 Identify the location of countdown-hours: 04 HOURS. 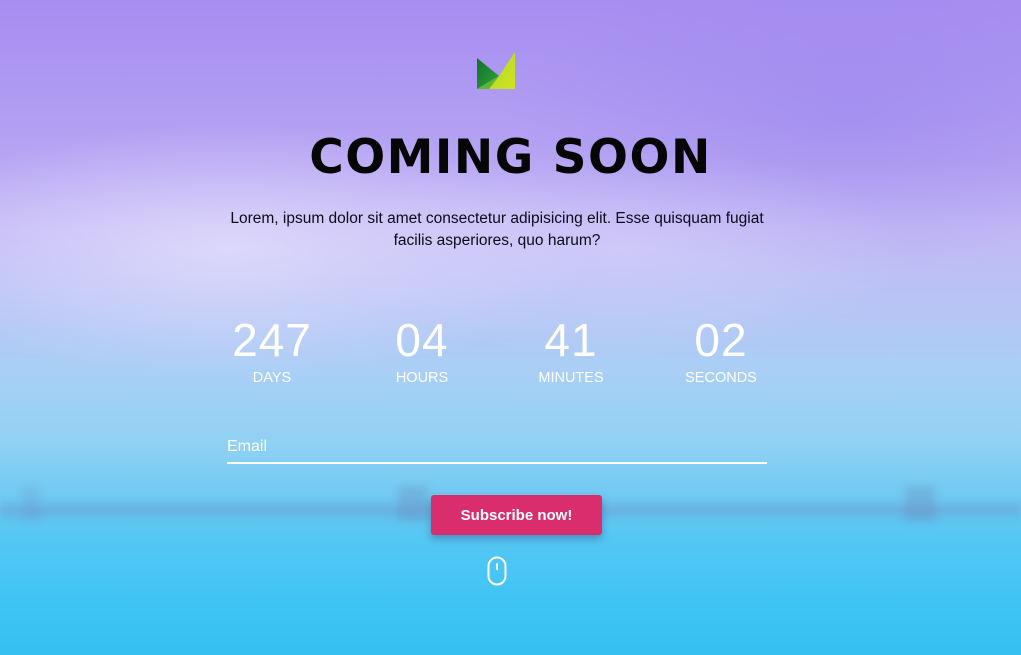
(422, 351).